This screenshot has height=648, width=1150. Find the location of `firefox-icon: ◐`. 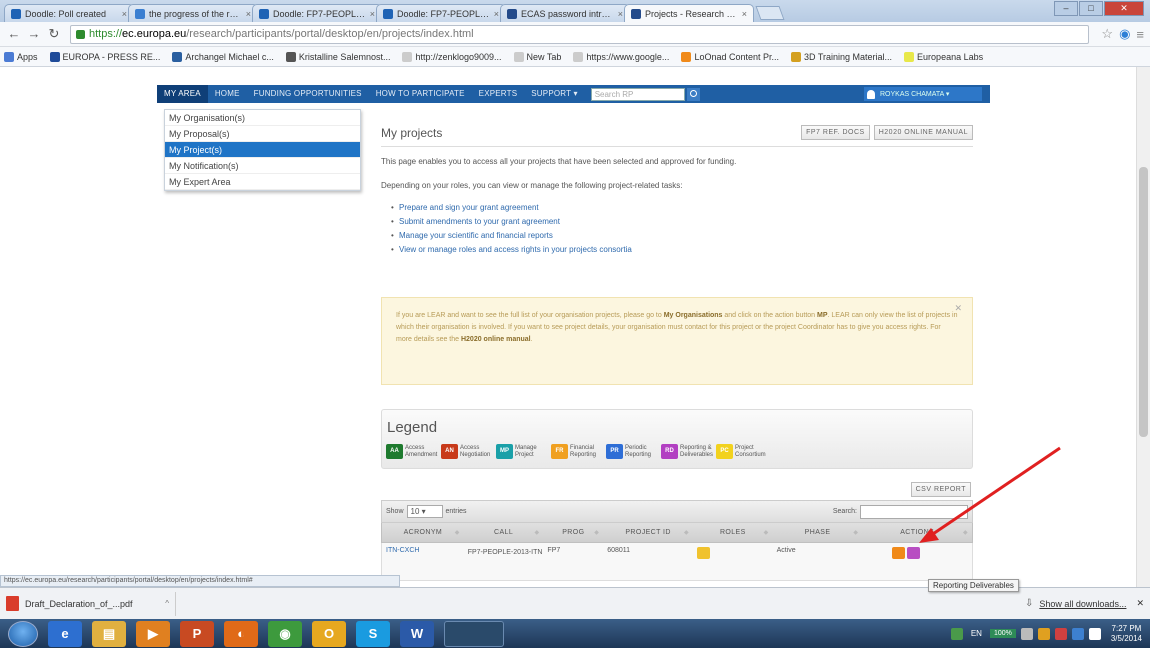

firefox-icon: ◐ is located at coordinates (241, 633).